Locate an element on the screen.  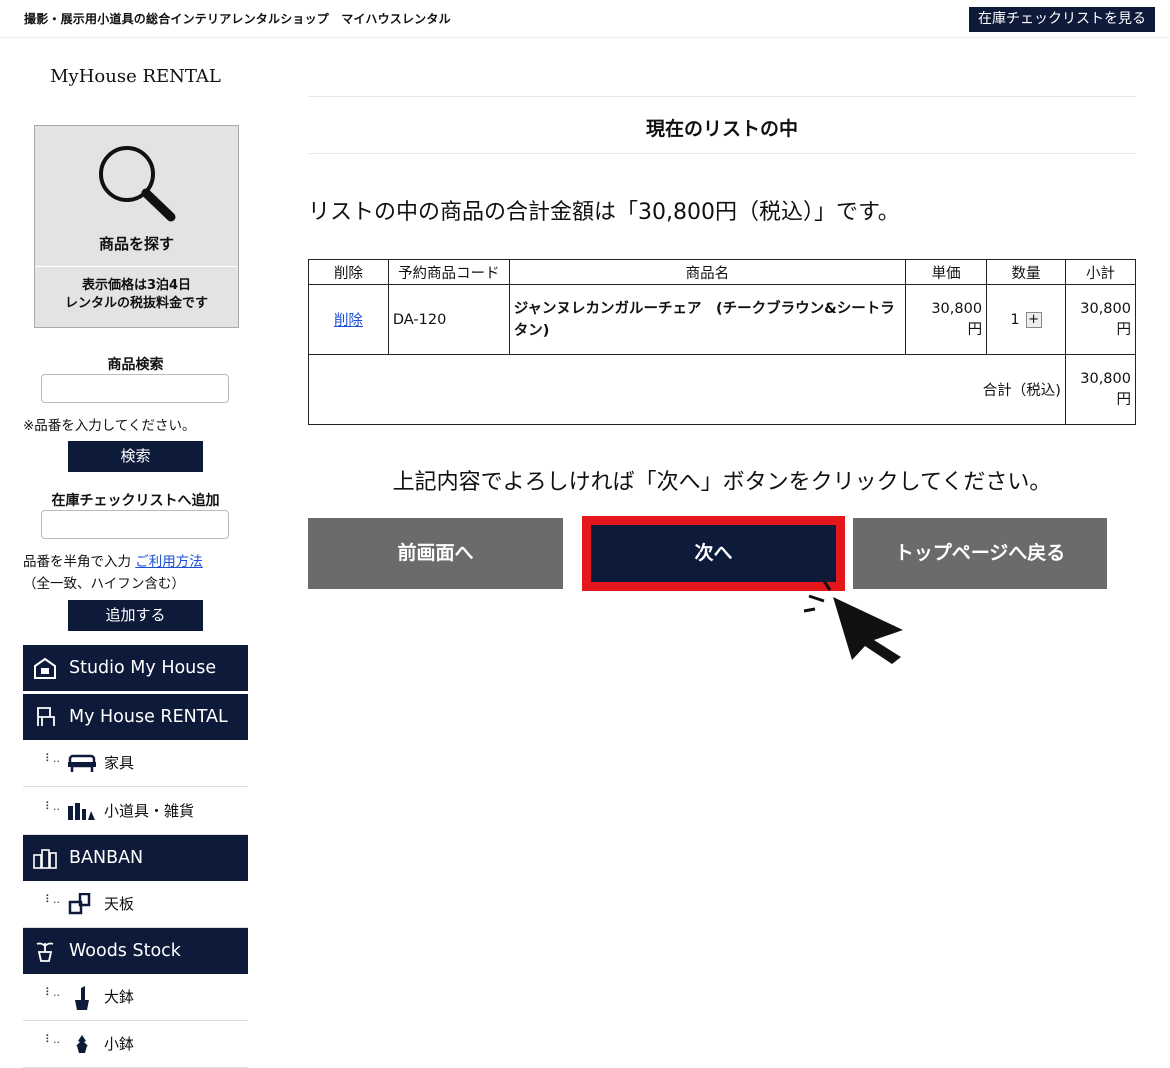
add-stock-hint-text: 品番を半角で入力 is located at coordinates (77, 562).